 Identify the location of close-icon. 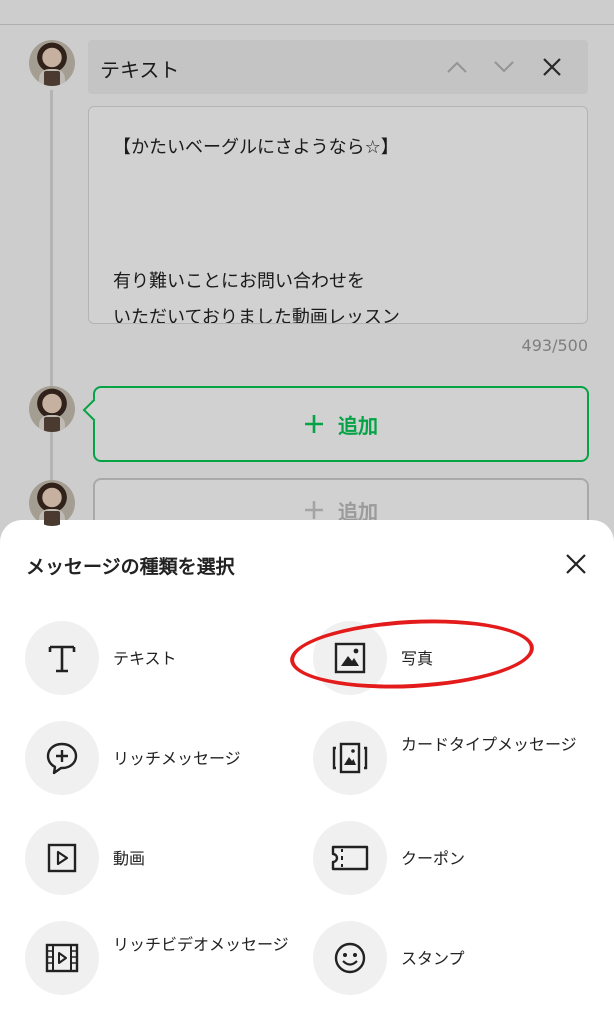
(576, 564).